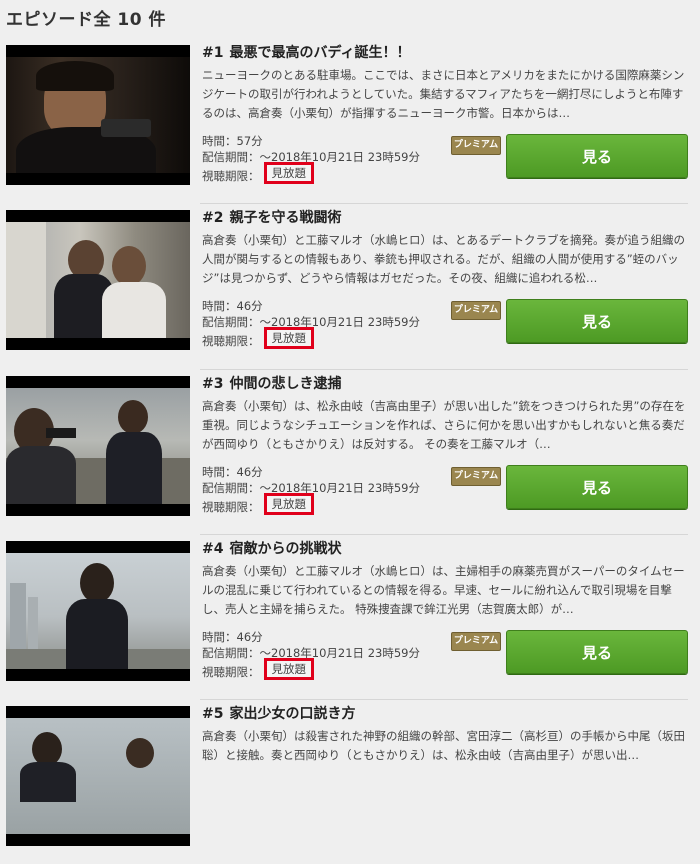 This screenshot has height=864, width=700. Describe the element at coordinates (213, 384) in the screenshot. I see `episode-number: #3` at that location.